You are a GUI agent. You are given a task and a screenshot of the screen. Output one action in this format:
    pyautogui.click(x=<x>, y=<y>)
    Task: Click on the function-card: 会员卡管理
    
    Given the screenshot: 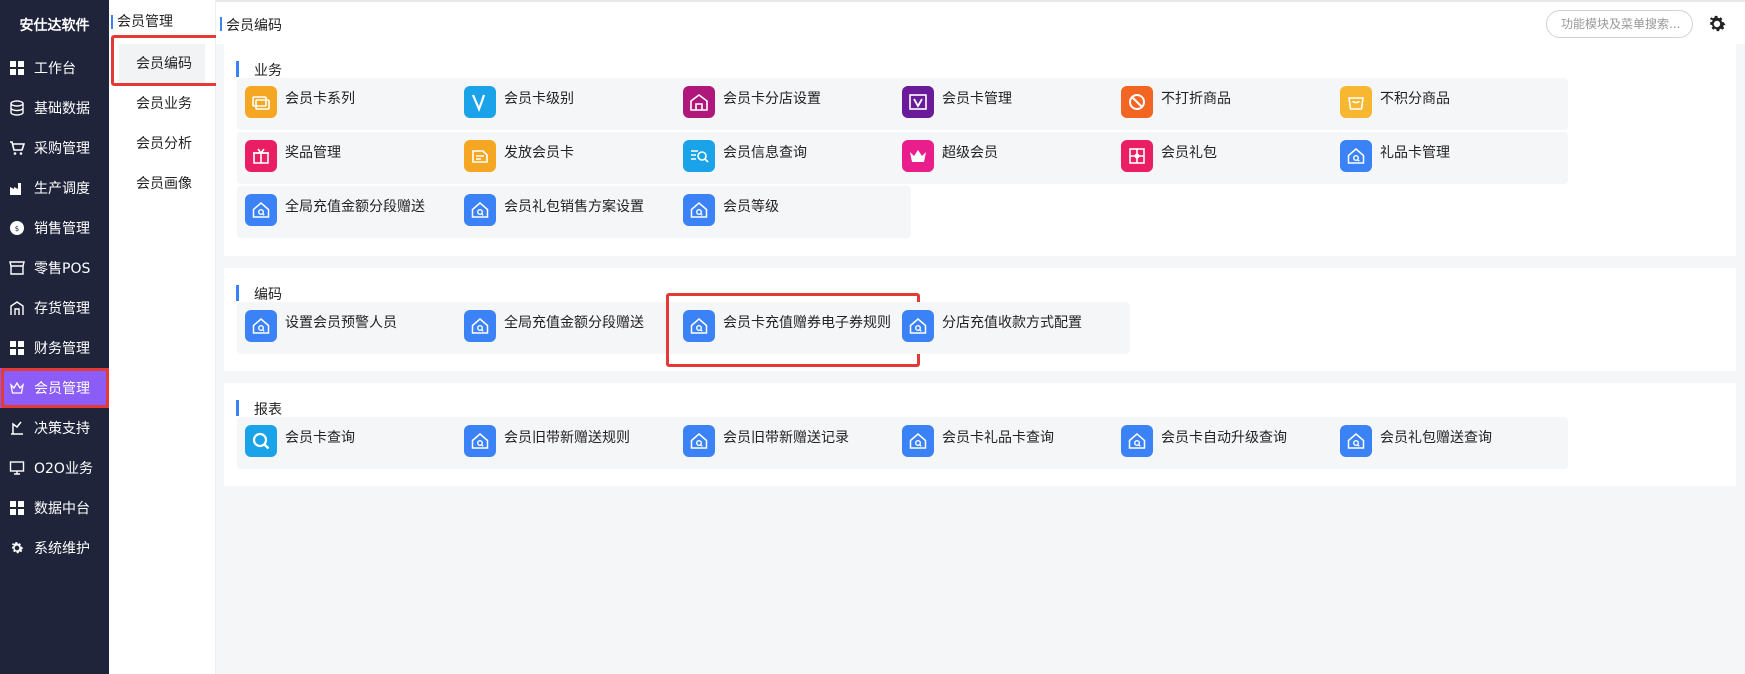 What is the action you would take?
    pyautogui.click(x=1012, y=104)
    